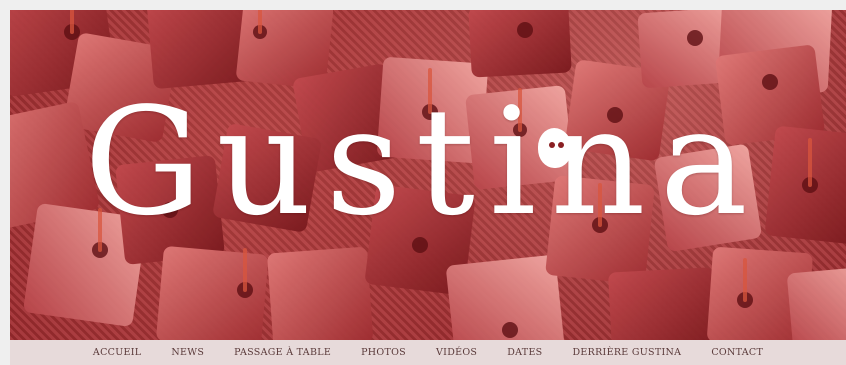 The width and height of the screenshot is (846, 365). Describe the element at coordinates (187, 352) in the screenshot. I see `nav-item-news: News` at that location.